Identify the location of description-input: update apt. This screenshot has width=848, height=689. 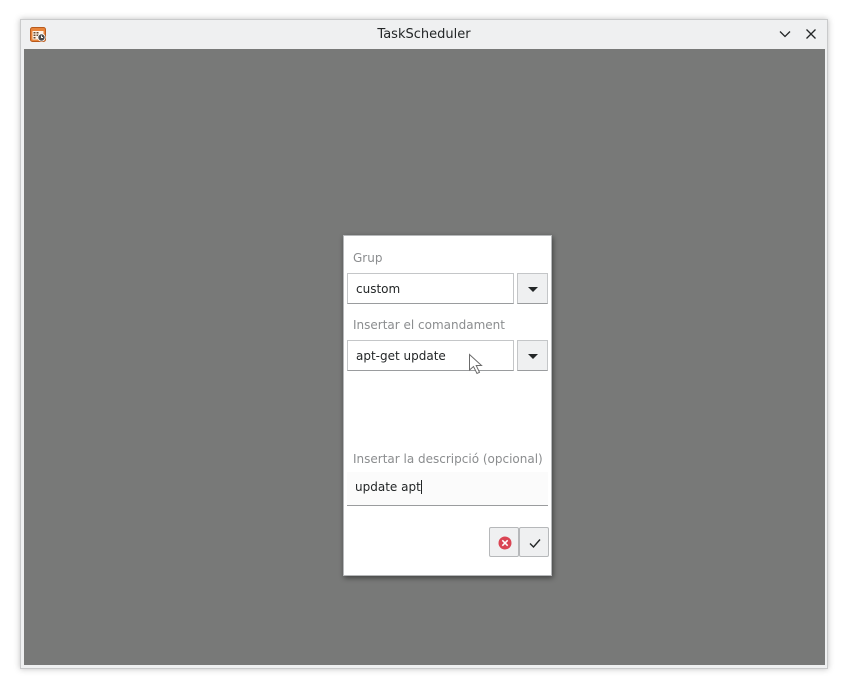
(447, 489).